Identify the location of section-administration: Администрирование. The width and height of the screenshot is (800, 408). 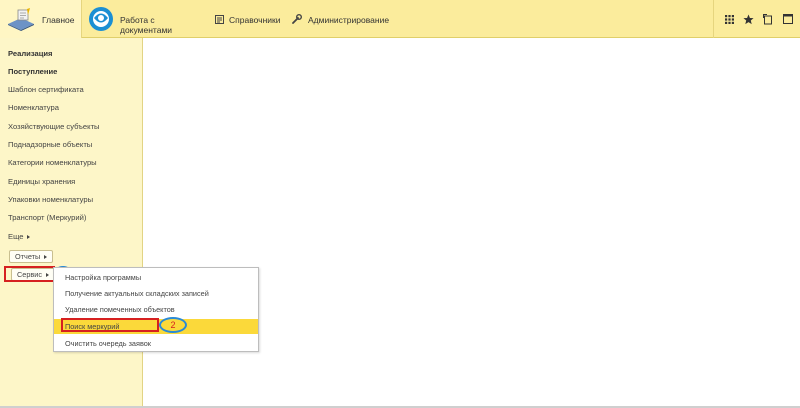
(340, 19).